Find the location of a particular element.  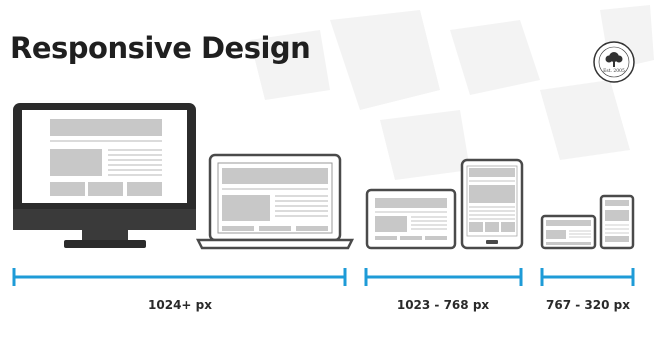

laptop-icon is located at coordinates (275, 201).